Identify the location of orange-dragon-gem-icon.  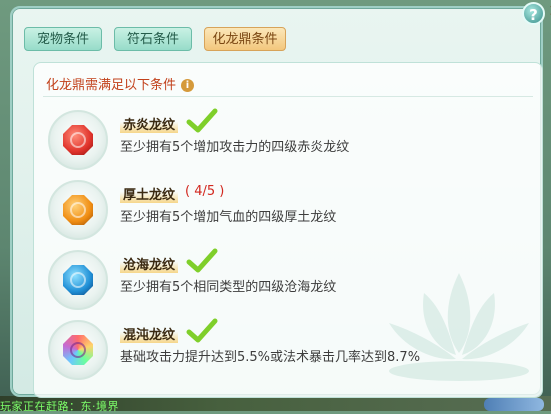
(78, 210).